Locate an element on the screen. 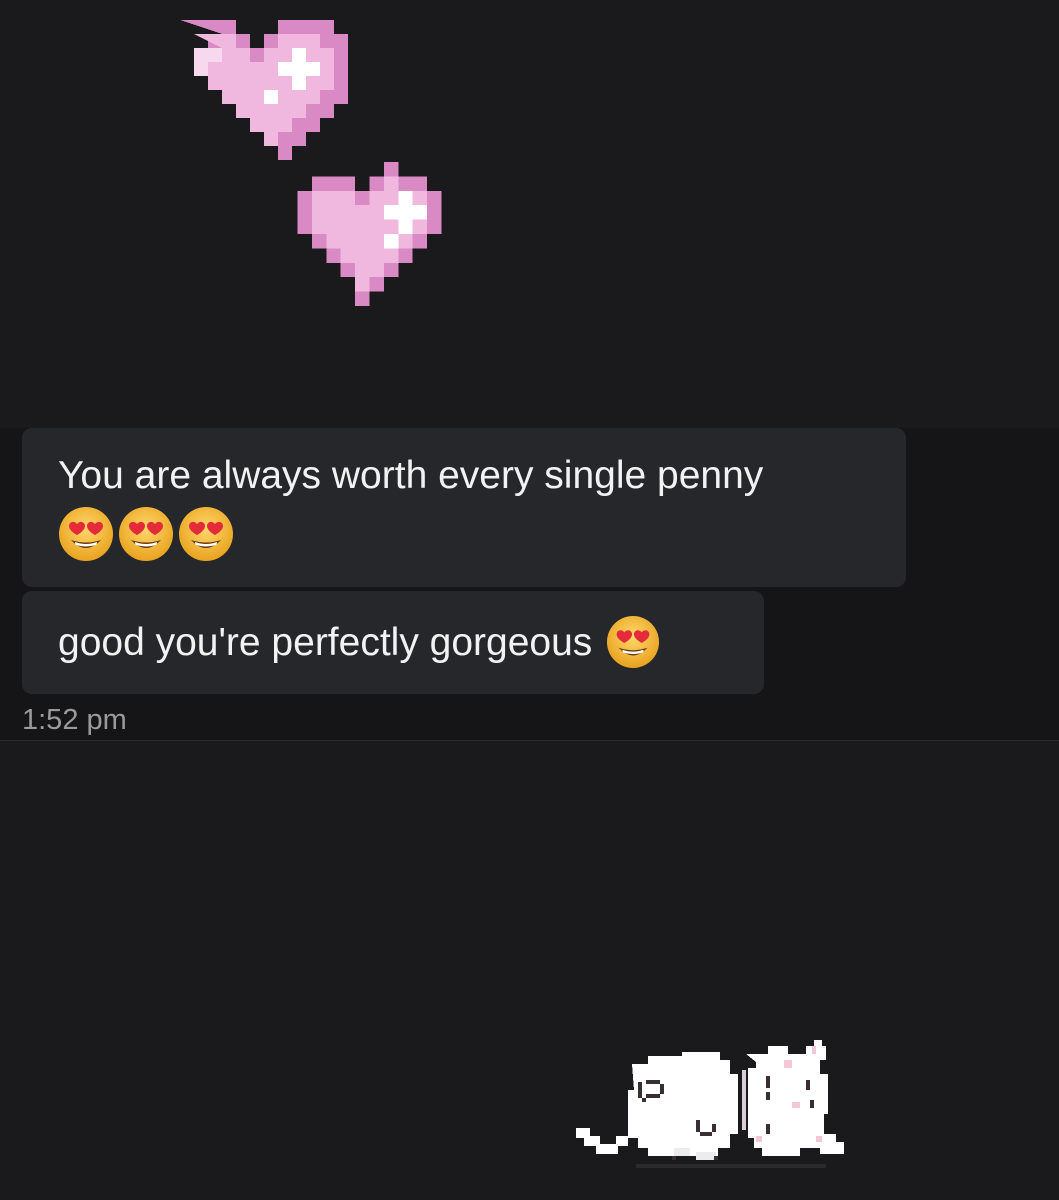  message-text: You are always worth every single penny is located at coordinates (411, 475).